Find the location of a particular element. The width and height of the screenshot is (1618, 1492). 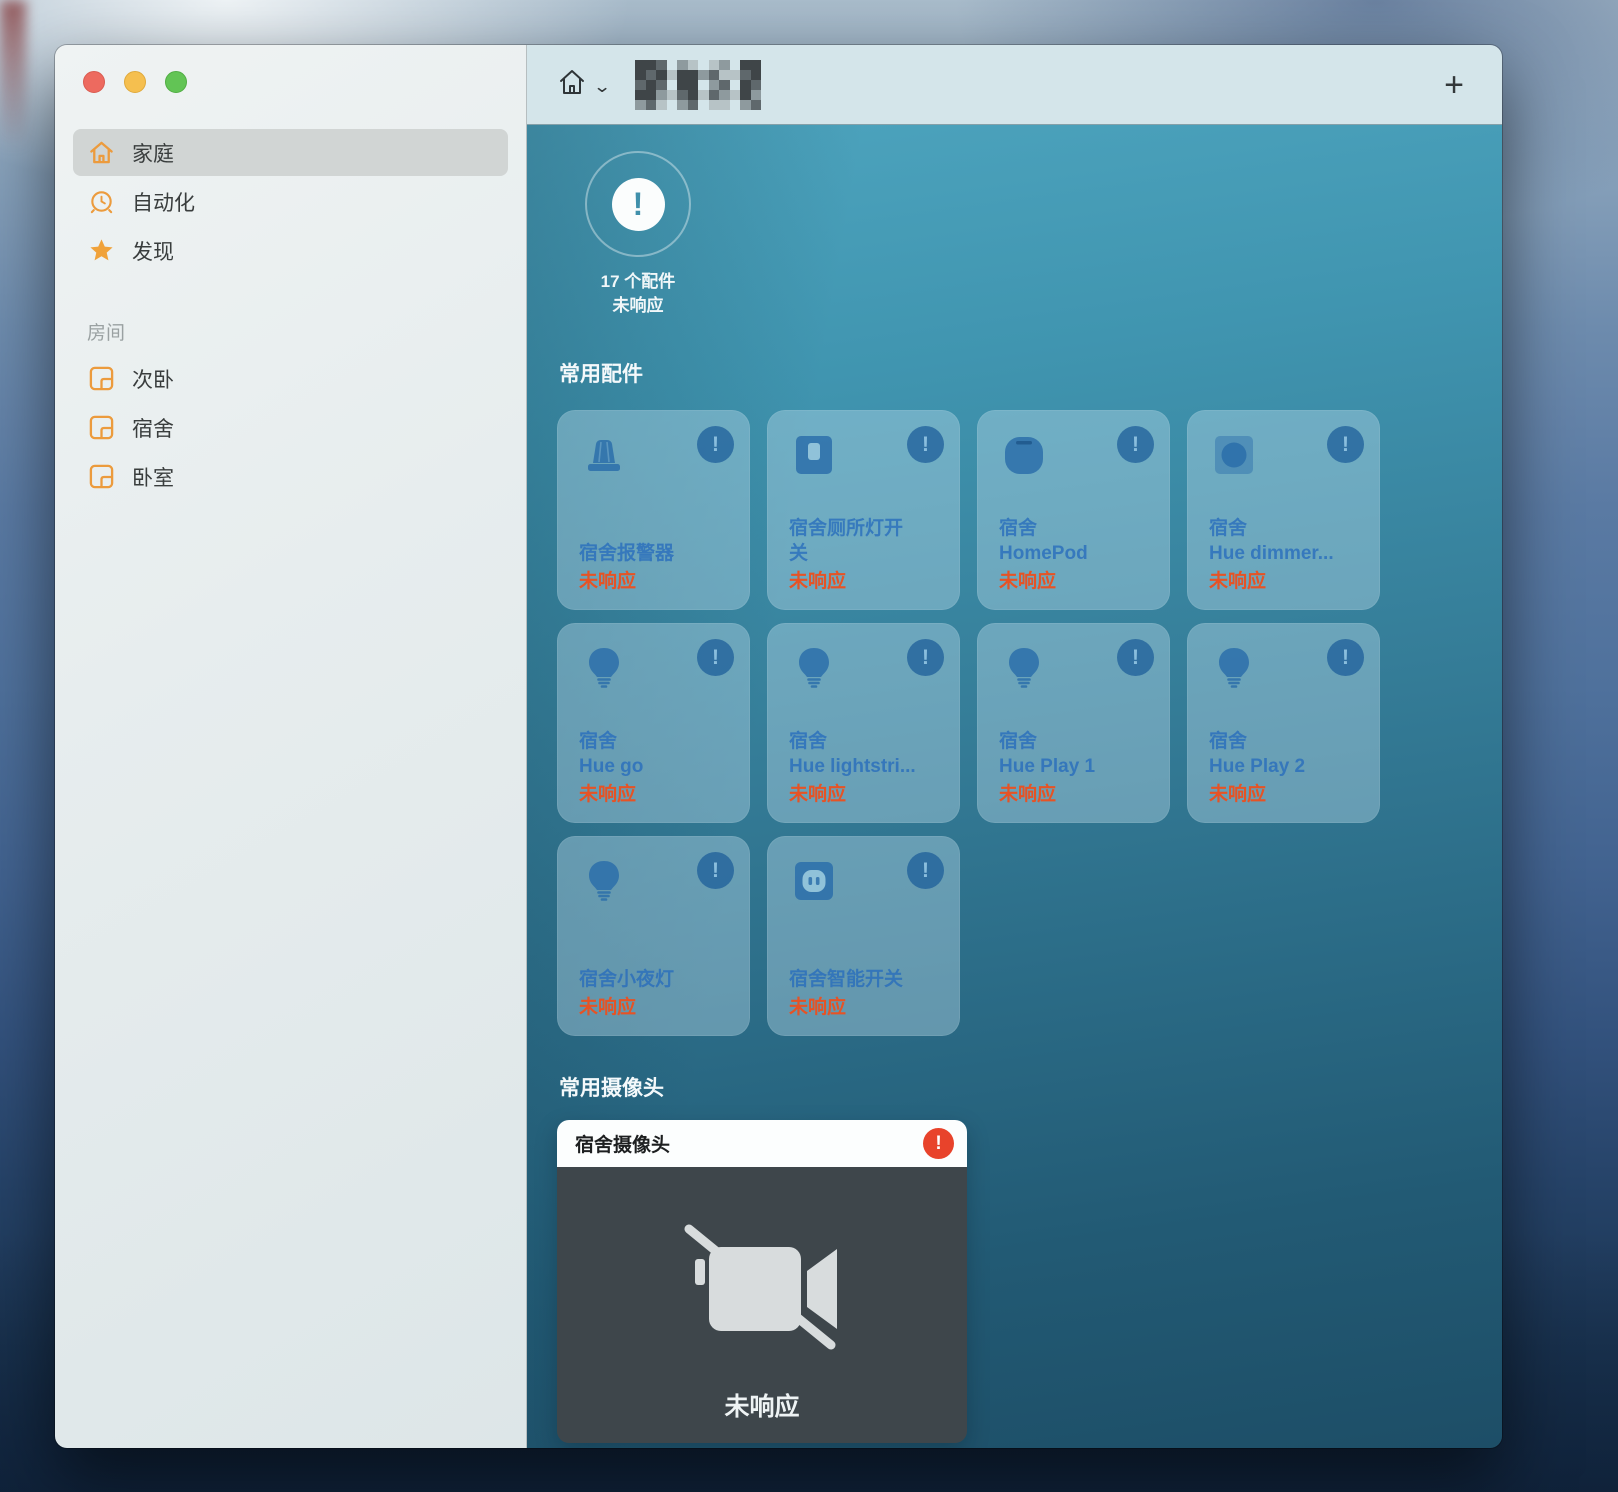

tile-text: 宿舍 Hue lightstri... 未响应 is located at coordinates (869, 768).